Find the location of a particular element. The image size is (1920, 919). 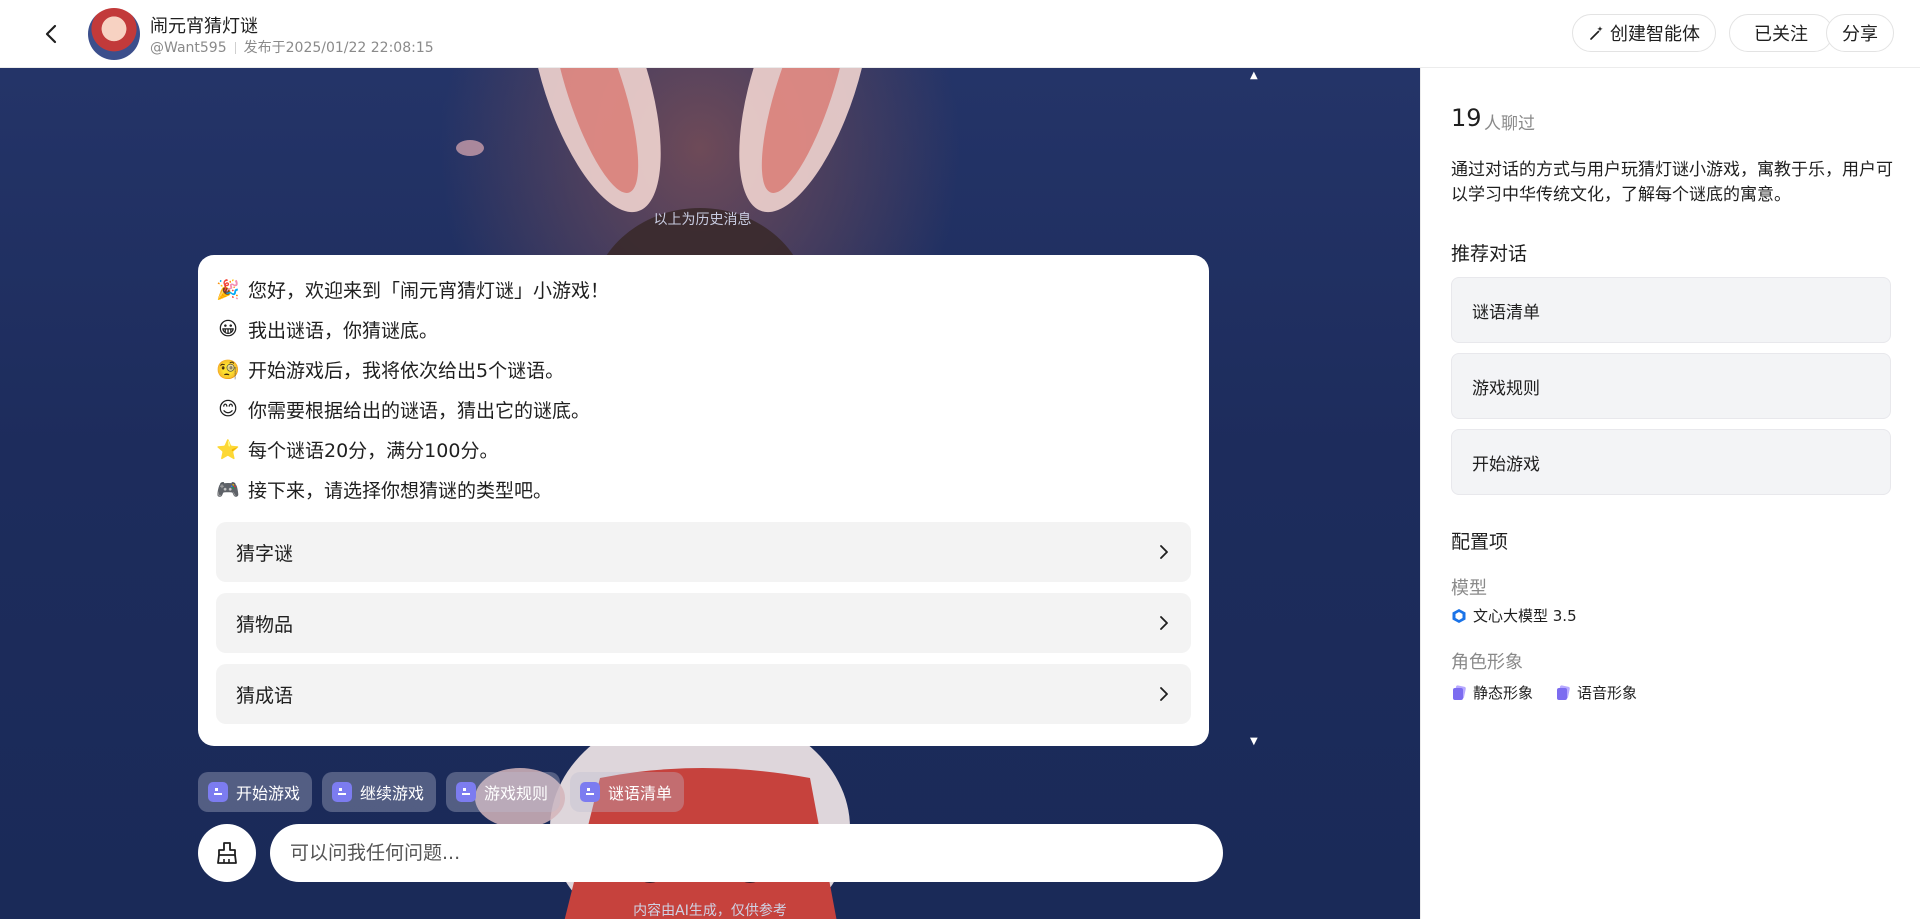

message-text: 开始游戏后，我将依次给出5个谜语。 is located at coordinates (406, 370).